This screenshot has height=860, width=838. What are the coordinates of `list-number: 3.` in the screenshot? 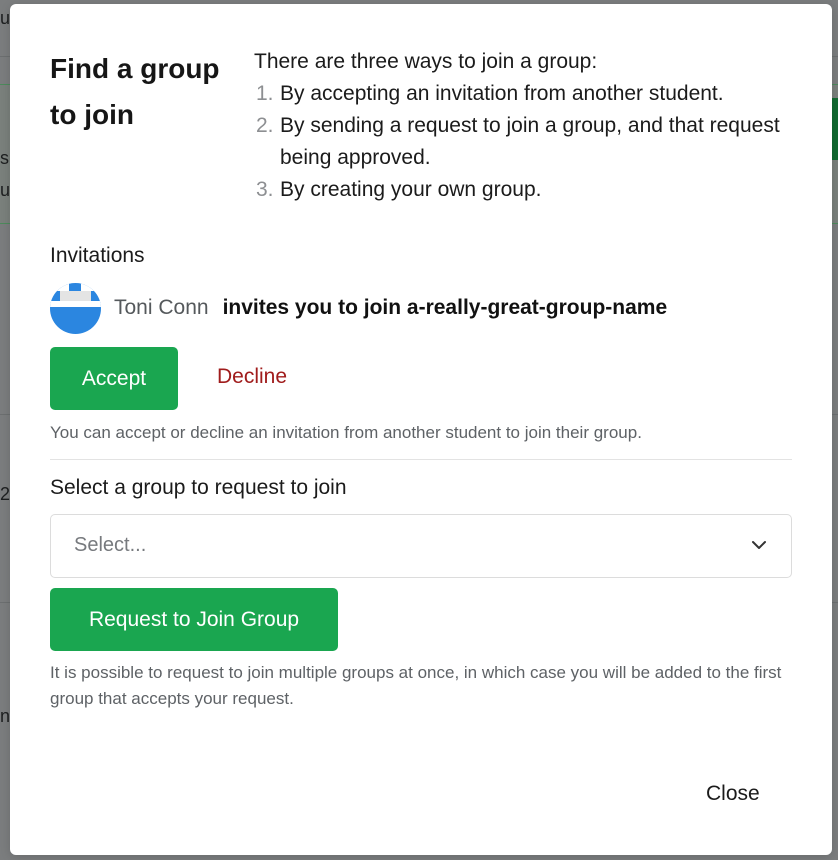 It's located at (265, 189).